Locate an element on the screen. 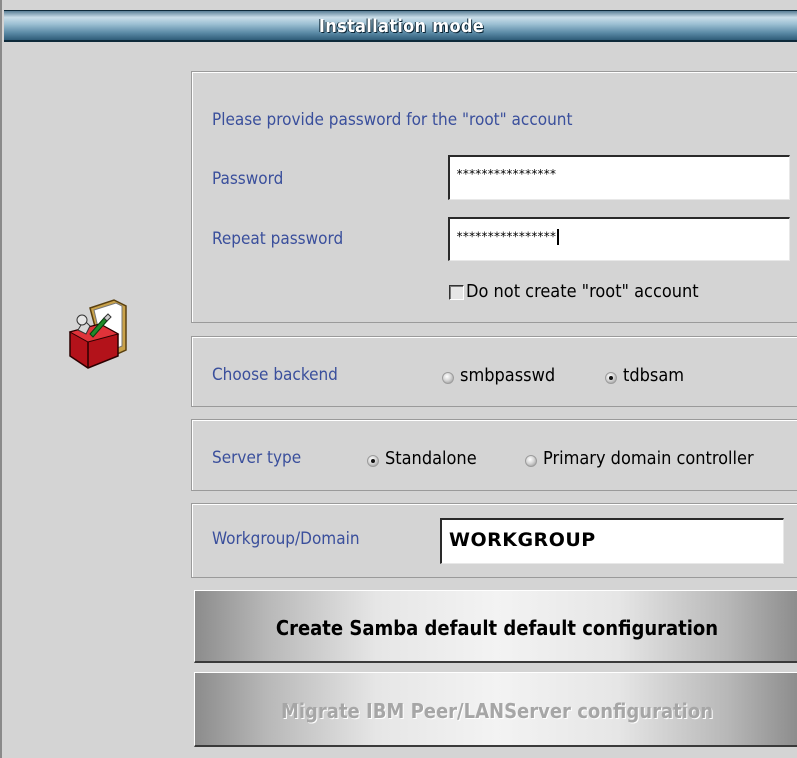 Image resolution: width=797 pixels, height=758 pixels. backend-label: Choose backend is located at coordinates (275, 375).